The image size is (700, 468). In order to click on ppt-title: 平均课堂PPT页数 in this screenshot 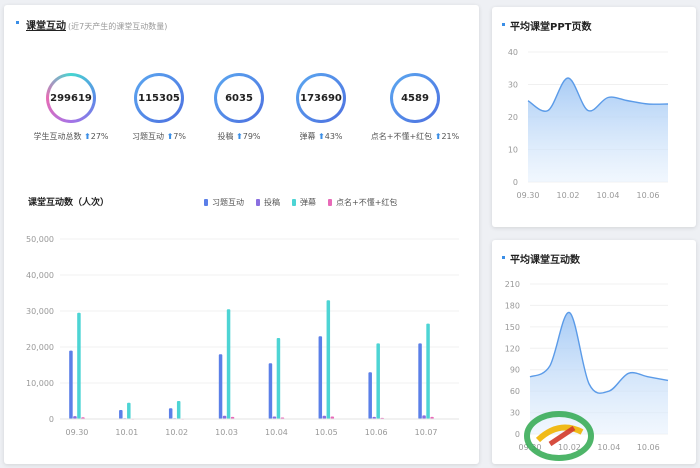, I will do `click(551, 27)`.